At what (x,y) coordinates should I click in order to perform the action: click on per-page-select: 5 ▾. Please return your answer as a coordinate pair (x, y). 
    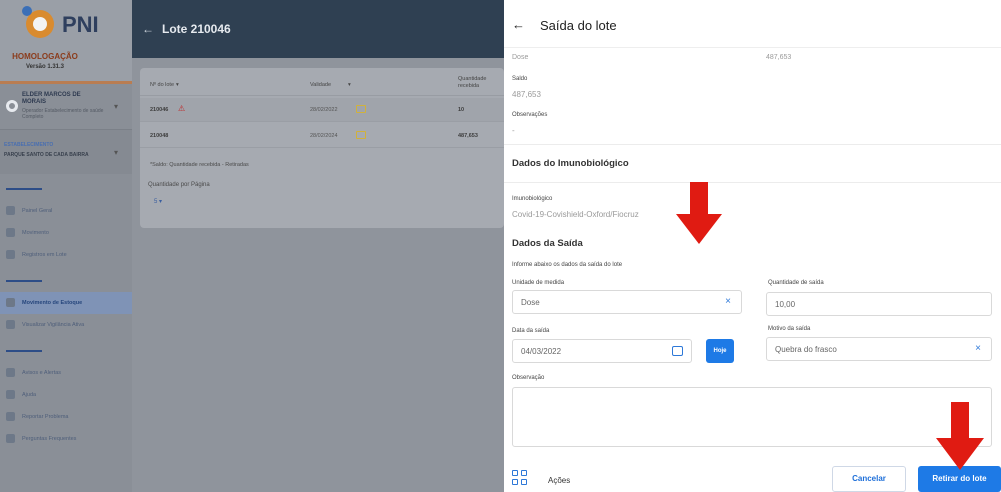
    Looking at the image, I should click on (158, 201).